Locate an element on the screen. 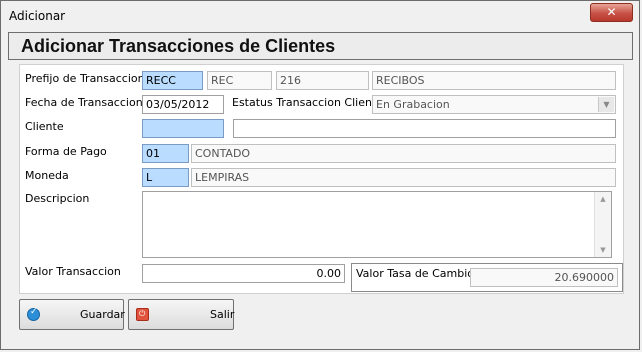 The image size is (642, 352). check-circle-icon is located at coordinates (33, 314).